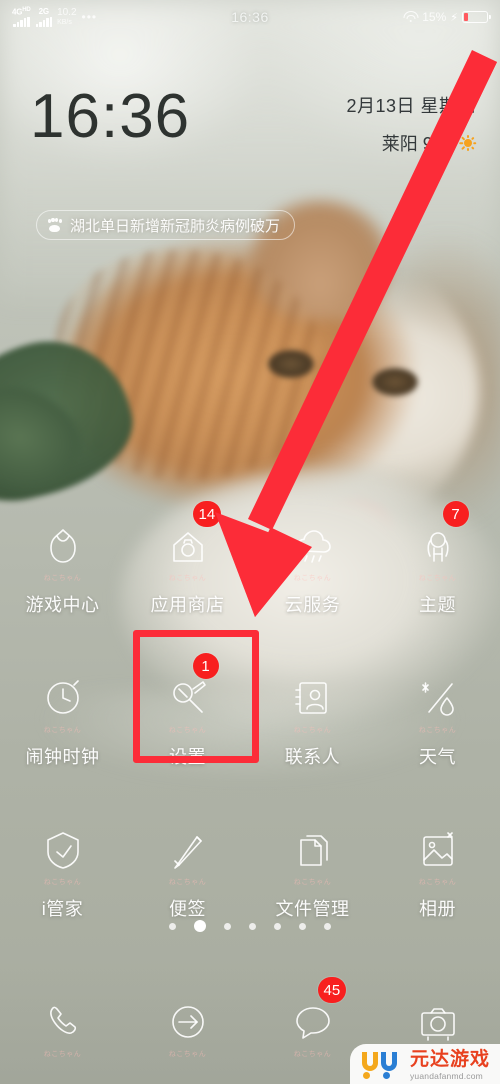 The image size is (500, 1084). What do you see at coordinates (110, 117) in the screenshot?
I see `lockscreen-clock: 16:36` at bounding box center [110, 117].